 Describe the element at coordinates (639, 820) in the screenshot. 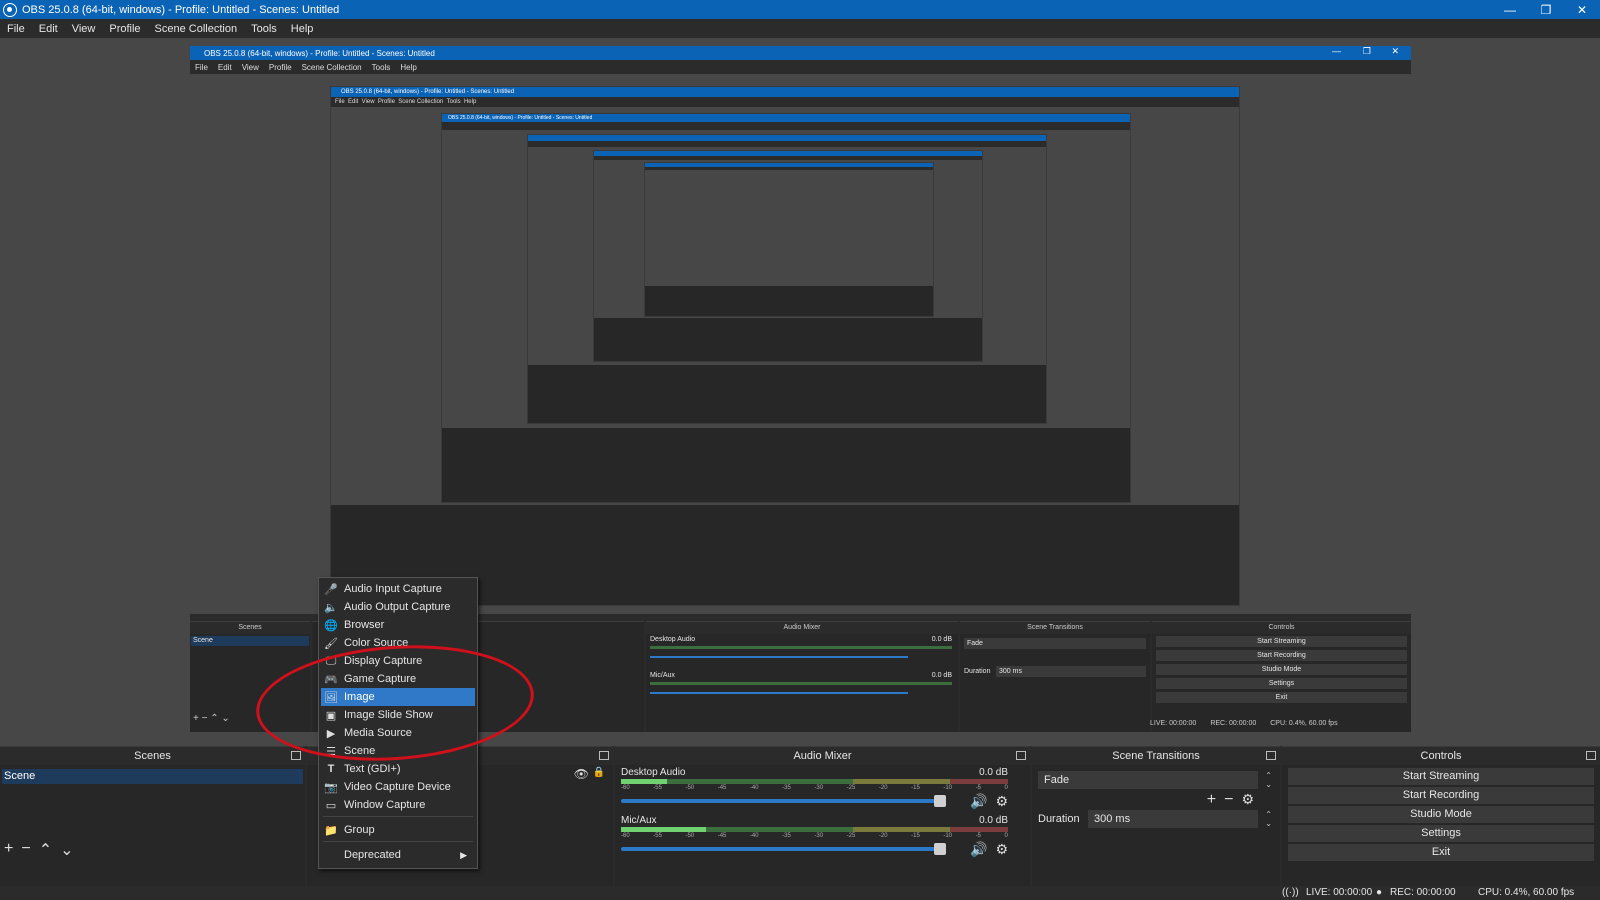

I see `channel-name: Mic/Aux` at that location.